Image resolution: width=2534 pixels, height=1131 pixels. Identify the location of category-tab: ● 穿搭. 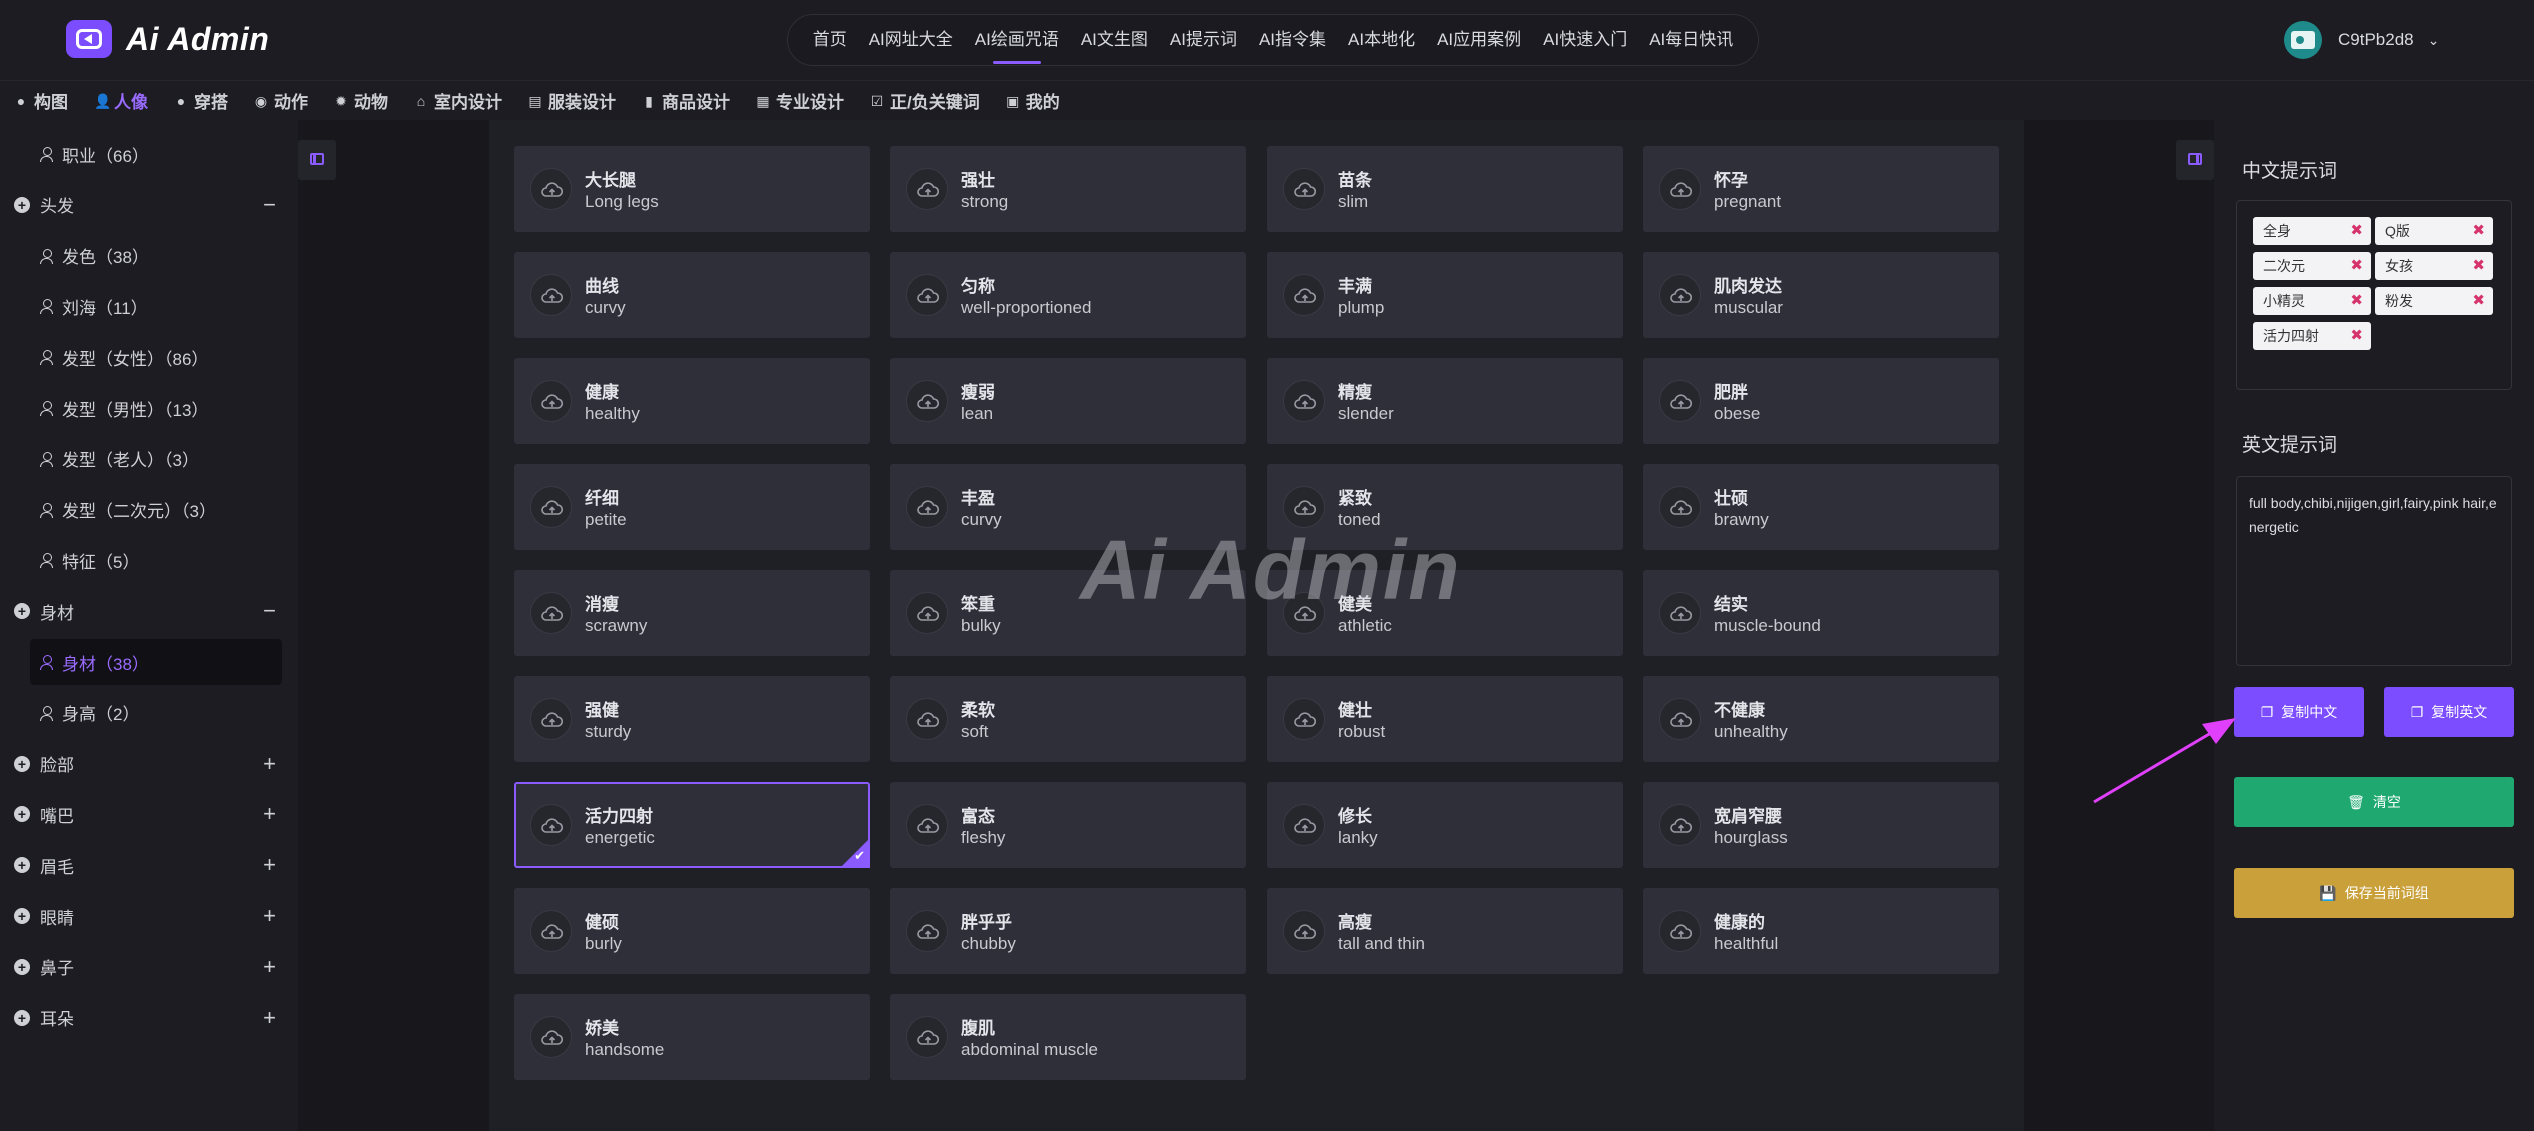
(201, 100).